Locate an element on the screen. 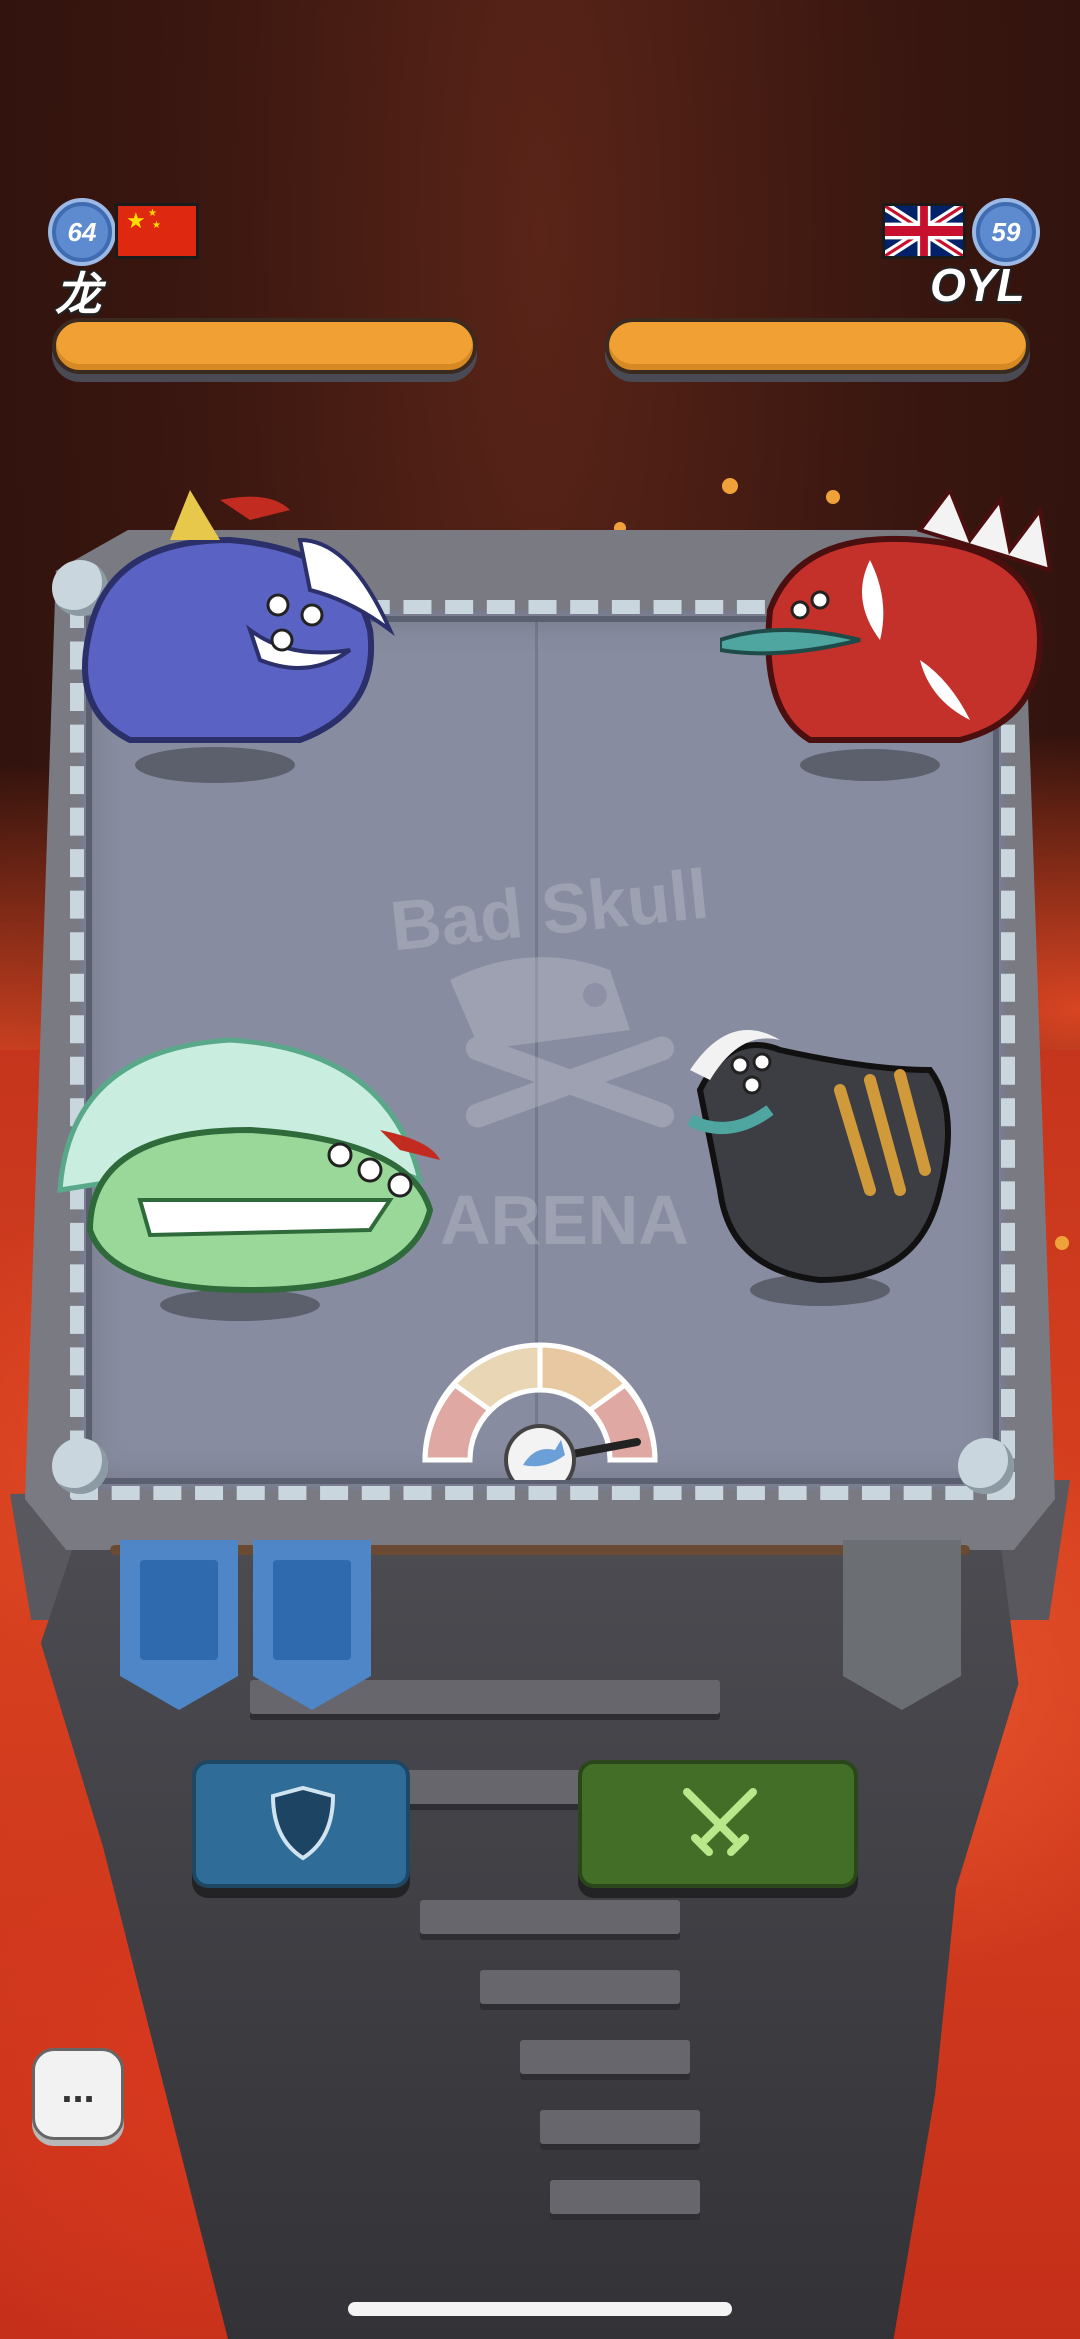 This screenshot has width=1080, height=2339. ember is located at coordinates (1062, 1243).